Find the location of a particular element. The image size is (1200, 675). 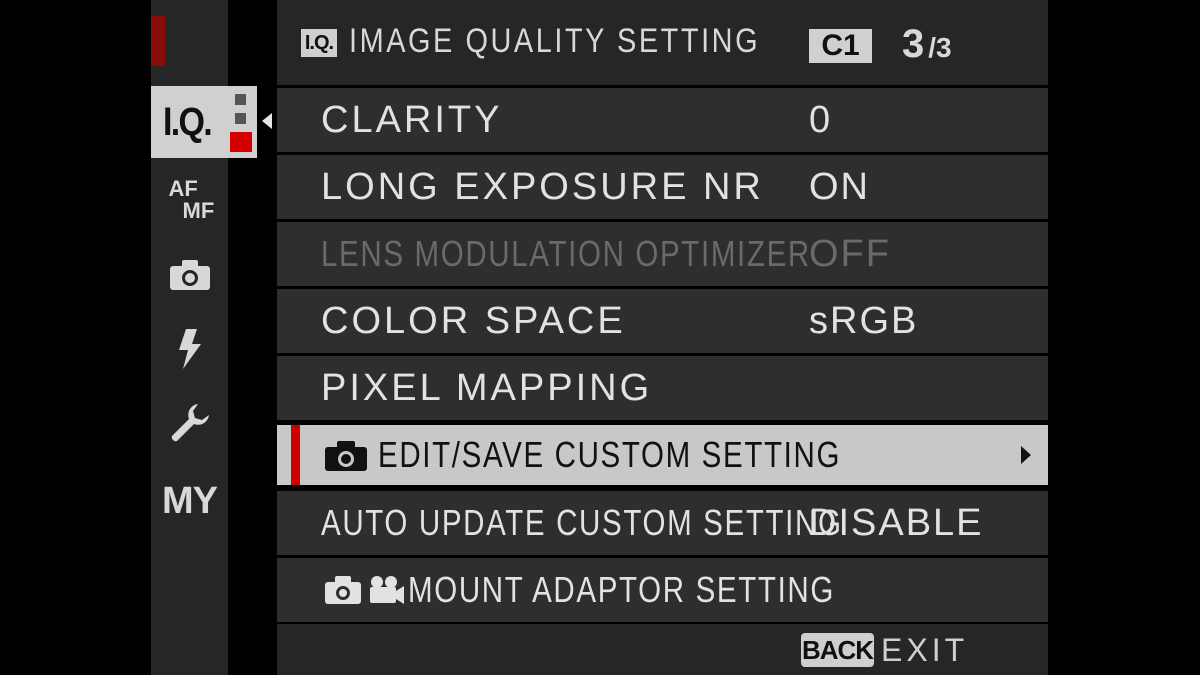

menu-item-mount-adaptor-setting: MOUNT ADAPTOR SETTING is located at coordinates (662, 590).